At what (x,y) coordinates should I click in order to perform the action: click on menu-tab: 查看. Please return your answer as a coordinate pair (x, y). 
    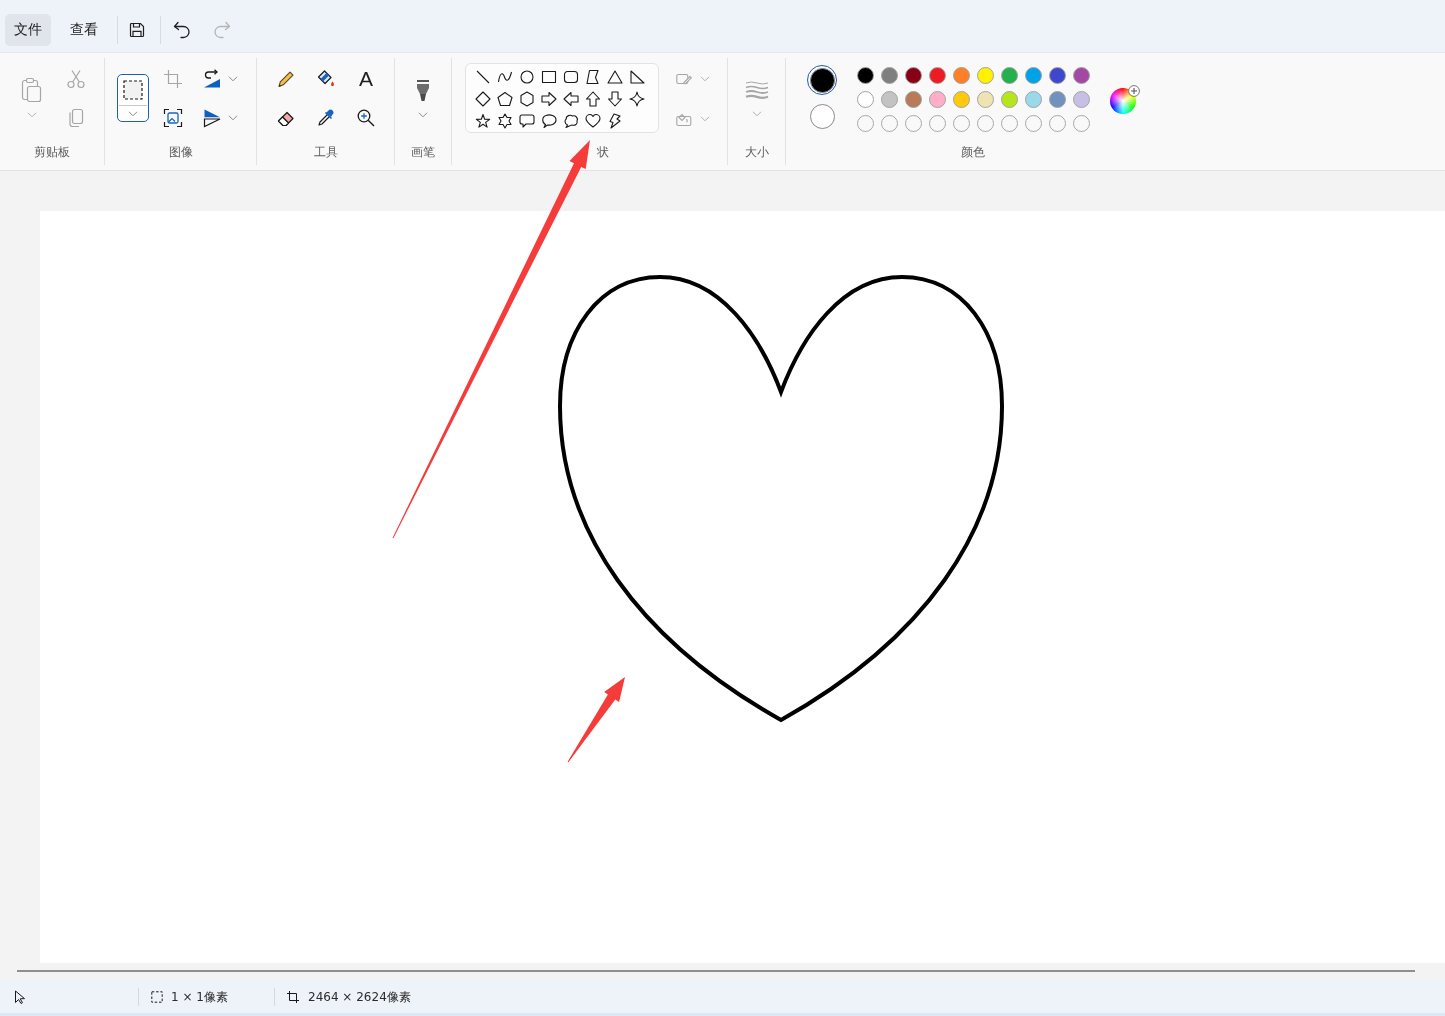
    Looking at the image, I should click on (84, 30).